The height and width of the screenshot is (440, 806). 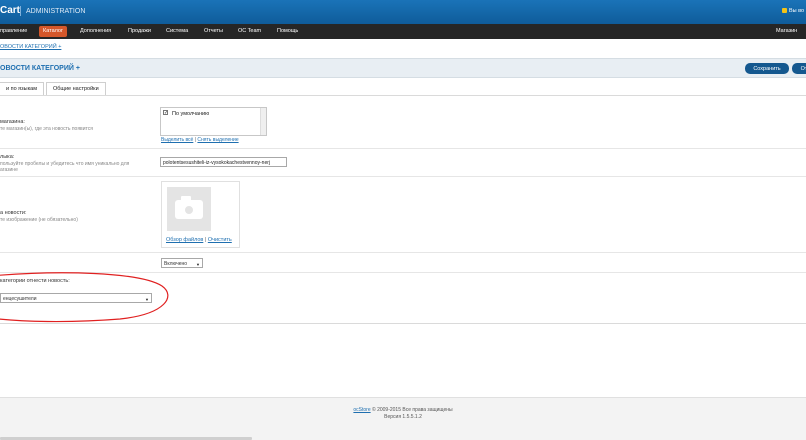 I want to click on footer-copyright: ocStore © 2009-2015 Все права защищены, so click(x=403, y=410).